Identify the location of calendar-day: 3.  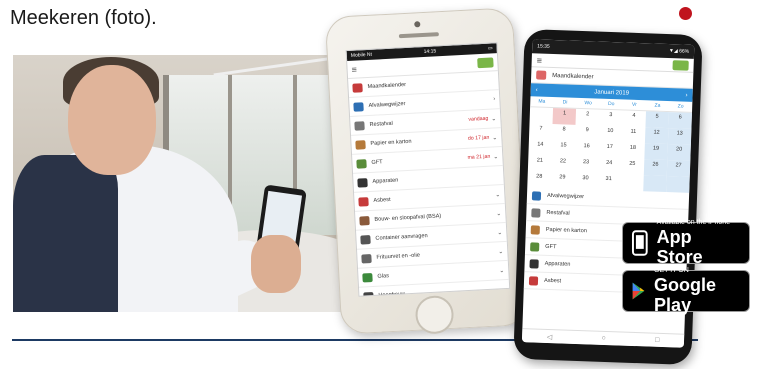
(611, 118).